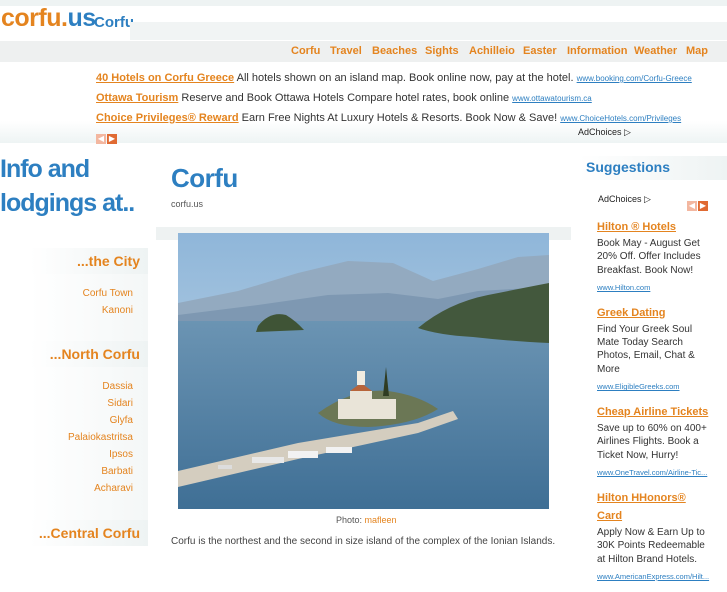  Describe the element at coordinates (638, 386) in the screenshot. I see `right-ad-url: www.EligibleGreeks.com` at that location.